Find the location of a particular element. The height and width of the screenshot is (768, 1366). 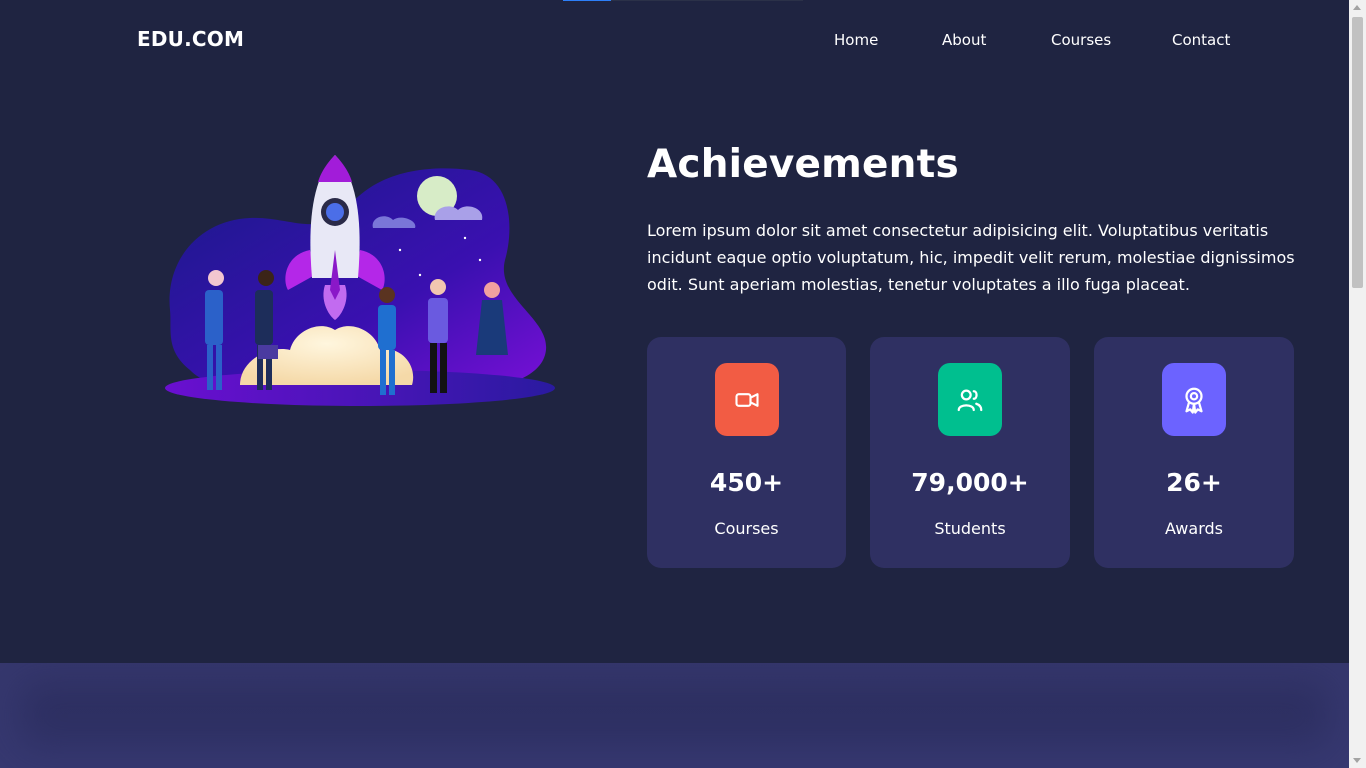

stat-label-students: Students is located at coordinates (970, 528).